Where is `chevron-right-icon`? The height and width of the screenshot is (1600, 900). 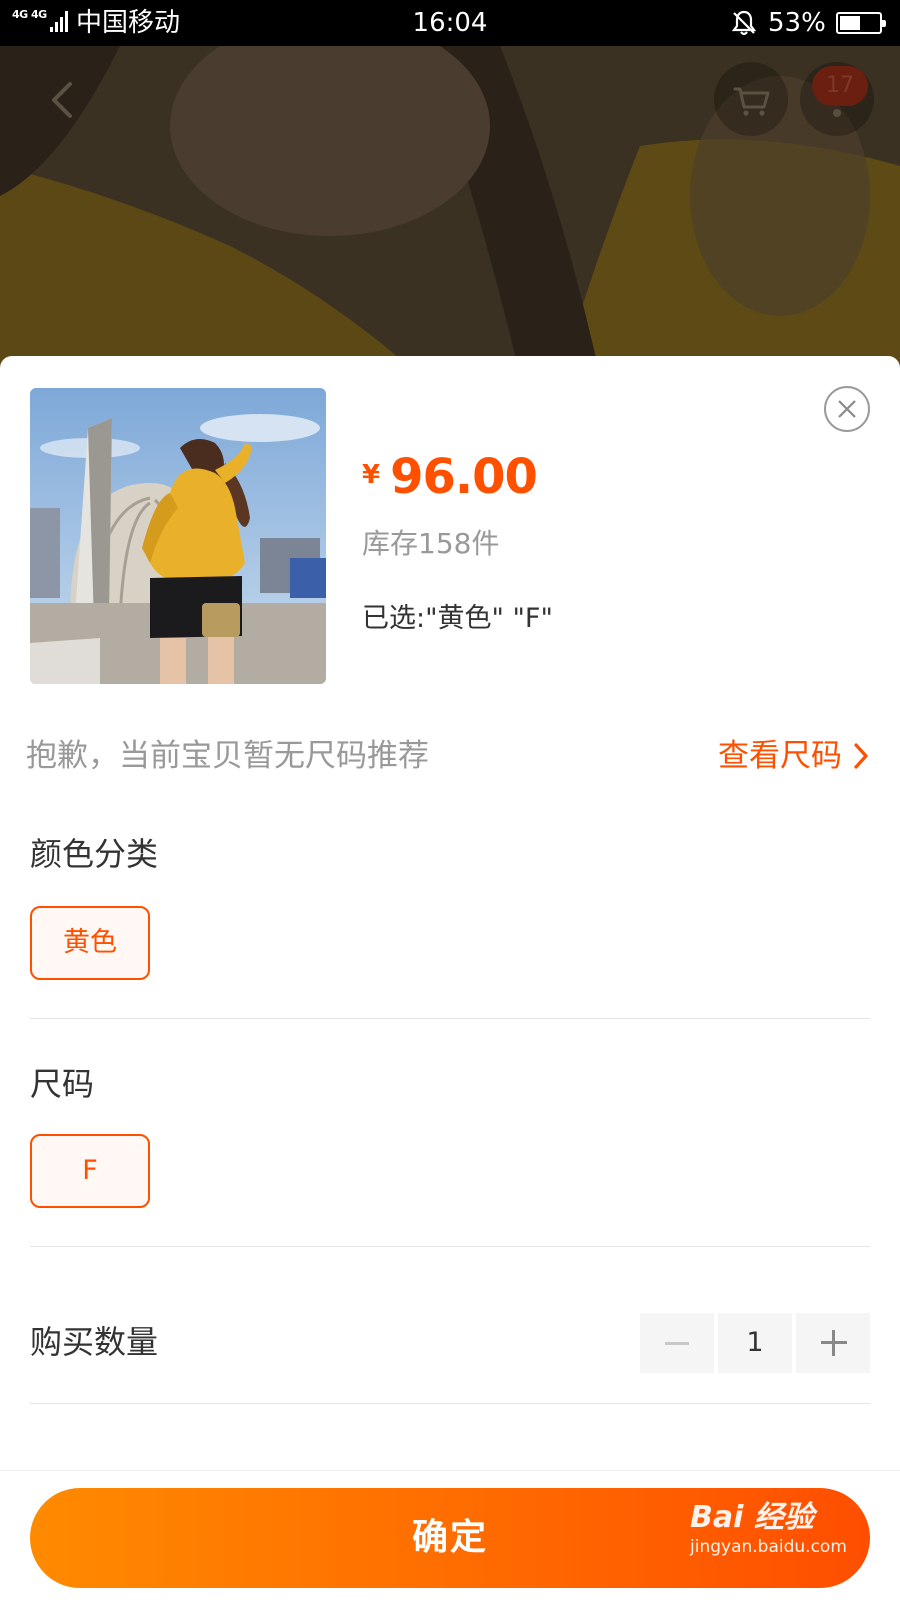 chevron-right-icon is located at coordinates (861, 756).